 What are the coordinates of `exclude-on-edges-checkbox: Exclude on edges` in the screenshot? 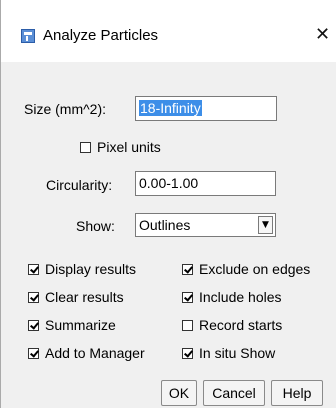 It's located at (246, 269).